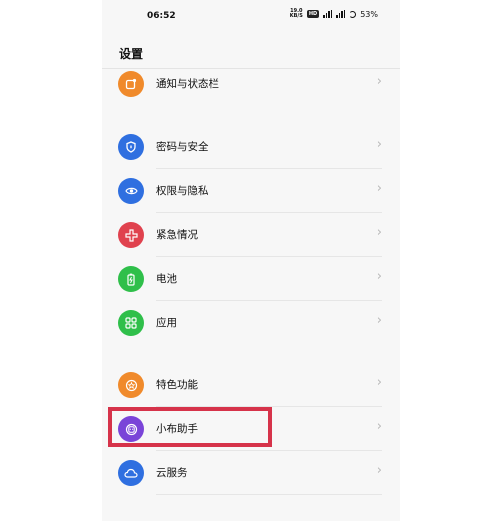 The image size is (500, 521). What do you see at coordinates (131, 473) in the screenshot?
I see `cloud-icon` at bounding box center [131, 473].